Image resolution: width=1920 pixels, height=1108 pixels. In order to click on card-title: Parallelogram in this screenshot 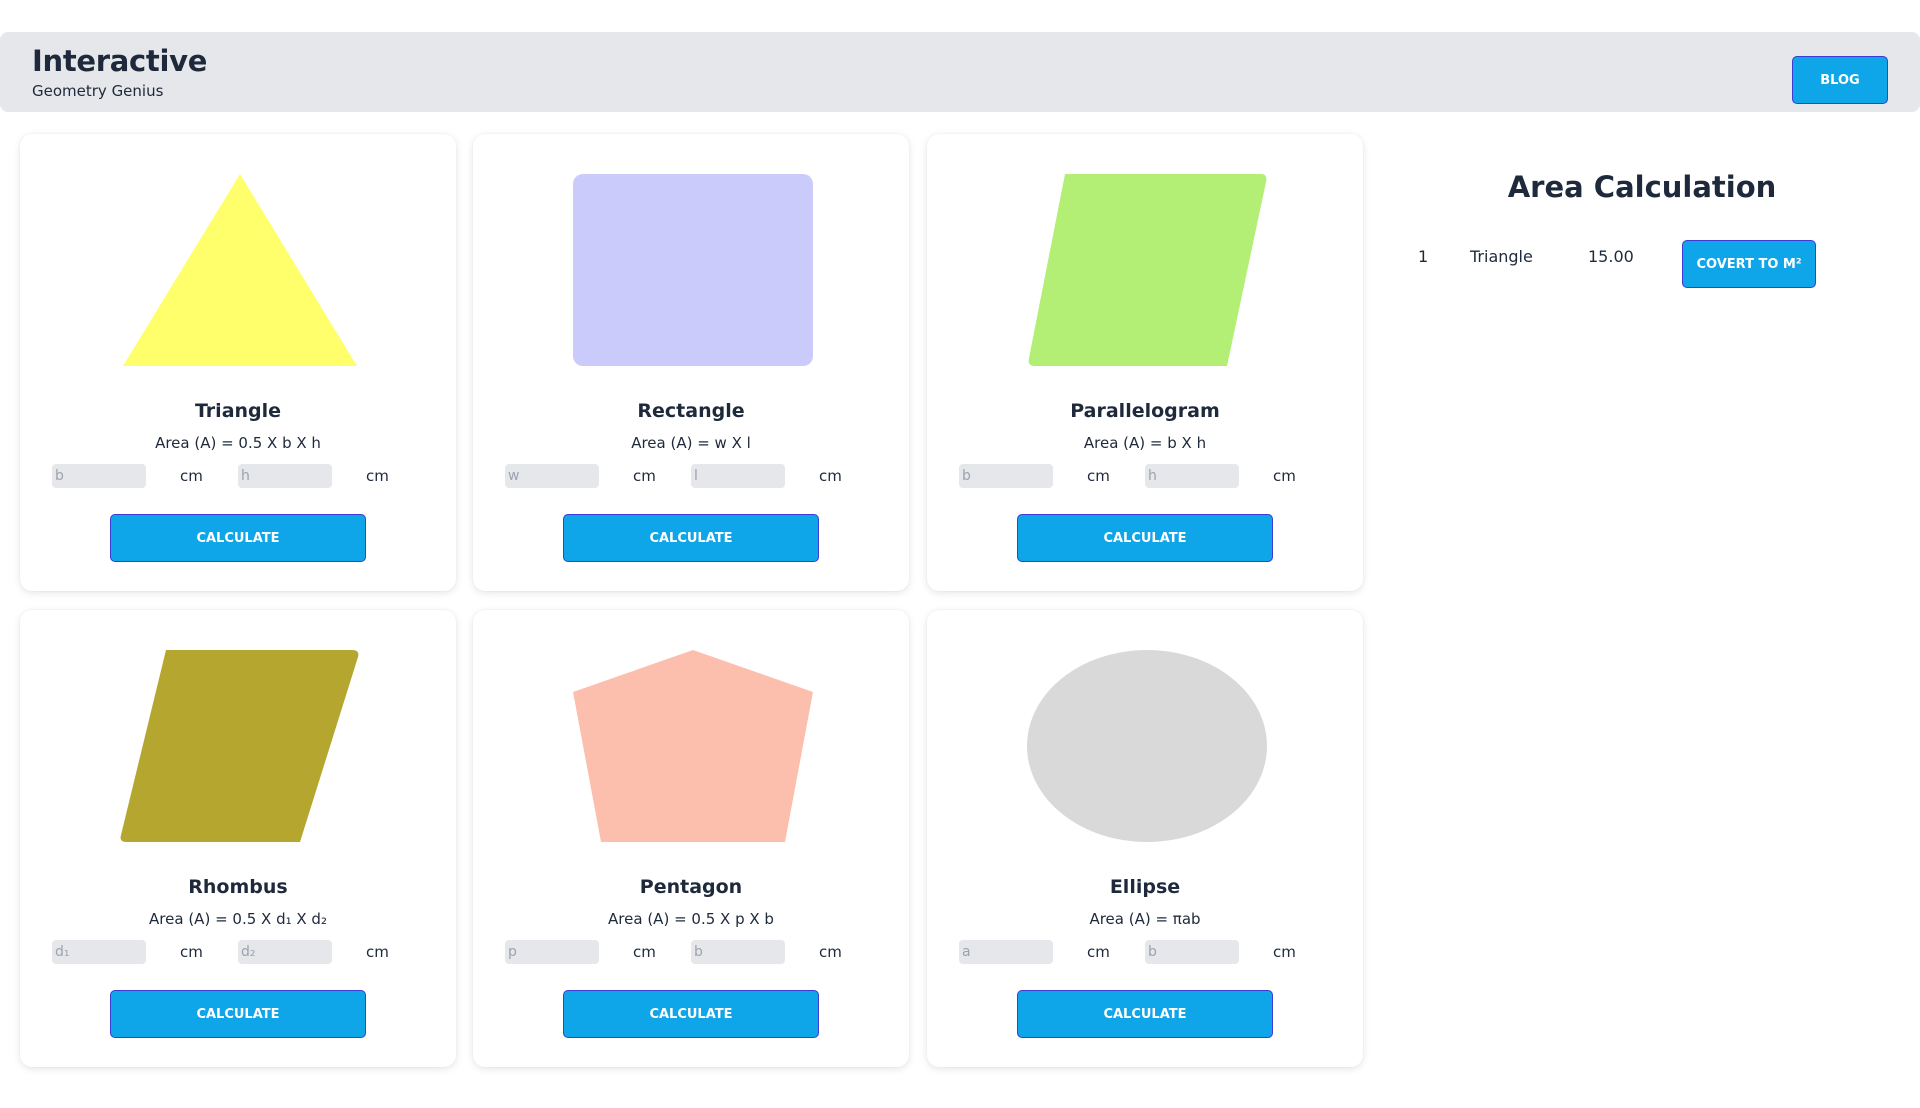, I will do `click(1145, 411)`.